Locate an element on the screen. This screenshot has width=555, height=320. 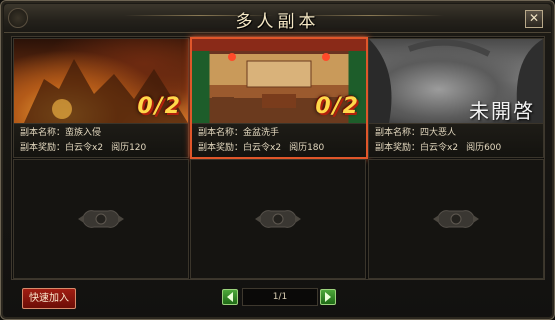
dungeon-card-2: 0/2 副本名称：金盆洗手 副本奖励：白云令x2 阅历180 is located at coordinates (279, 98).